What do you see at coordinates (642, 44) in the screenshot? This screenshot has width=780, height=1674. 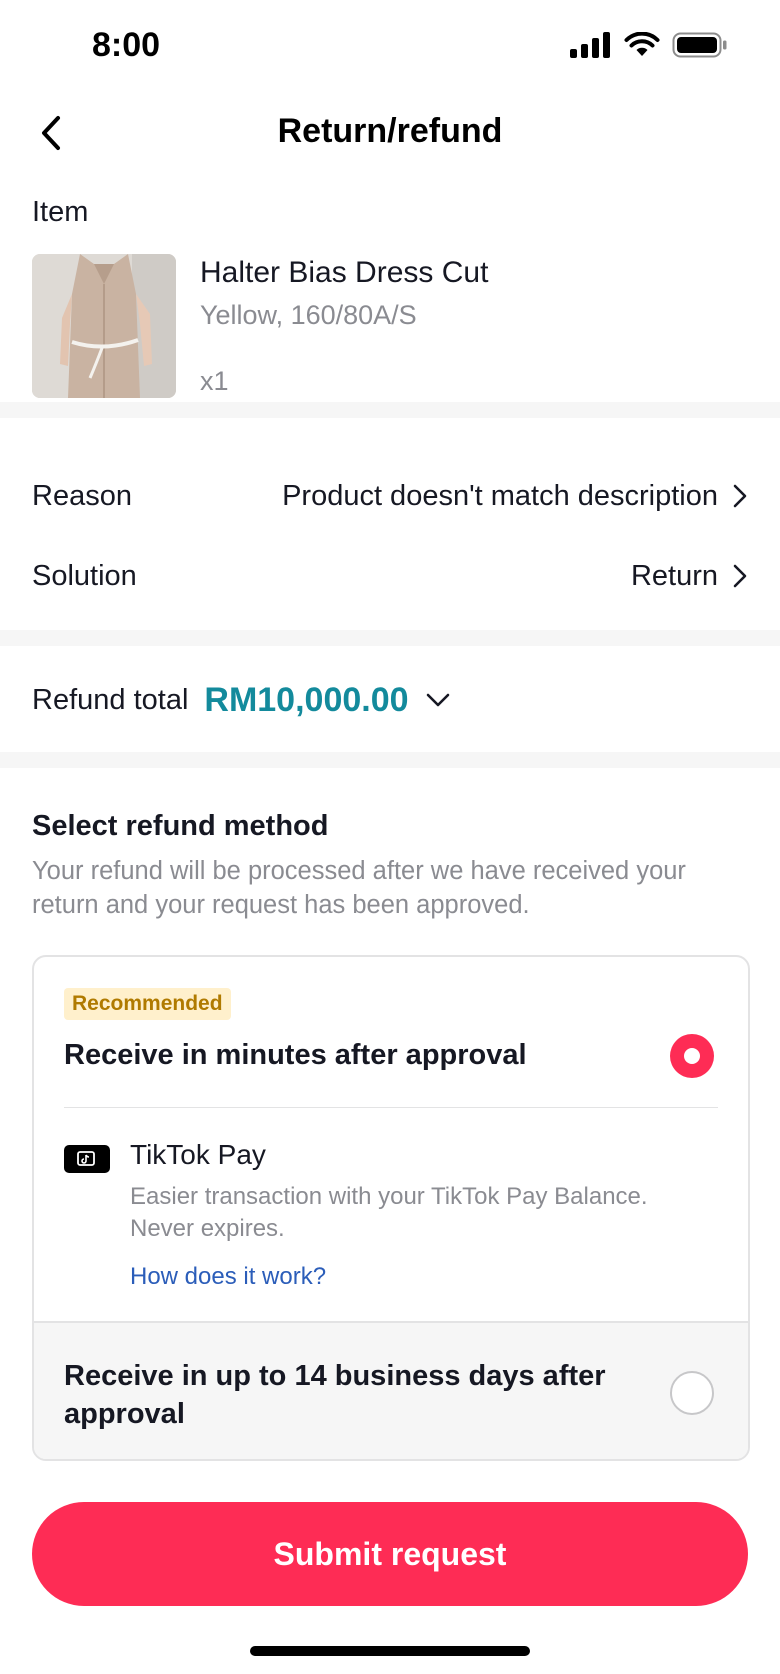 I see `wifi-icon` at bounding box center [642, 44].